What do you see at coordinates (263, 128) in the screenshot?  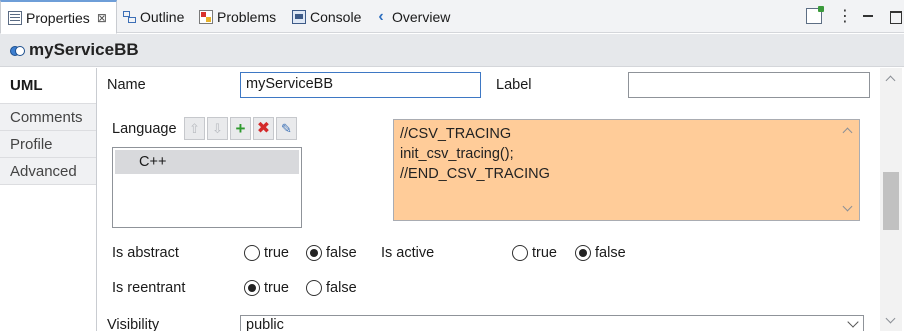 I see `delete-icon: ✖` at bounding box center [263, 128].